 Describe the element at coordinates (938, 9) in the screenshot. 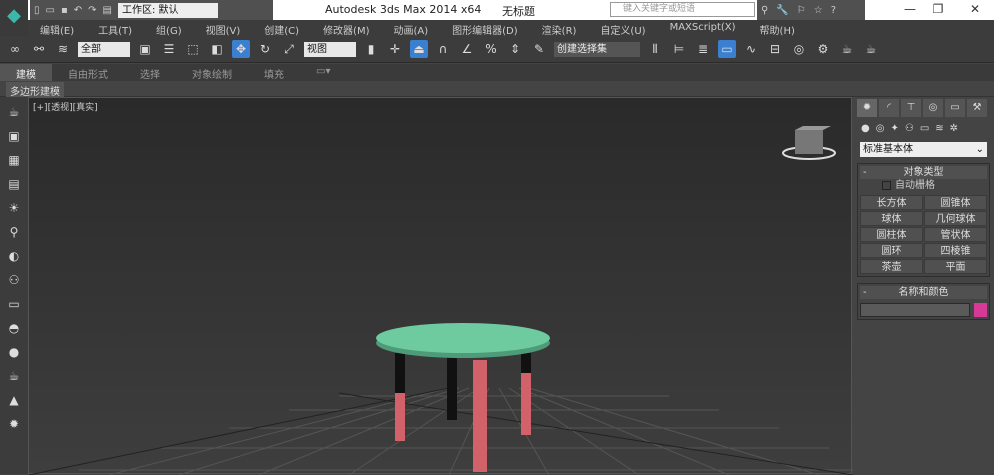

I see `maximize-button: ❐` at that location.